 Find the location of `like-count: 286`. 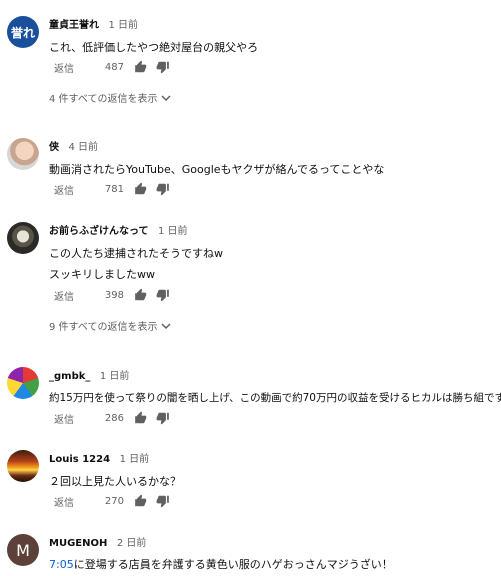

like-count: 286 is located at coordinates (114, 418).